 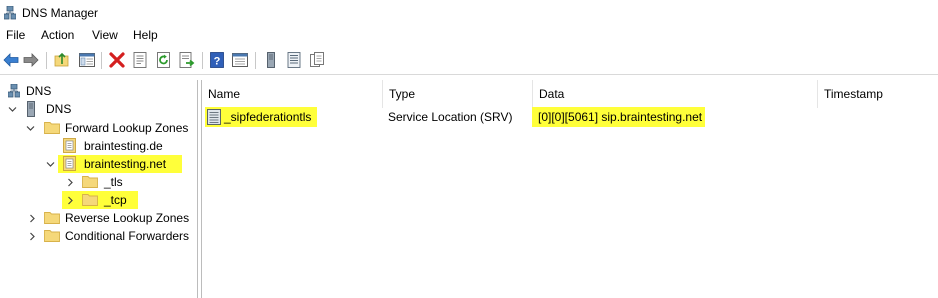 What do you see at coordinates (125, 164) in the screenshot?
I see `tree-label: braintesting.net` at bounding box center [125, 164].